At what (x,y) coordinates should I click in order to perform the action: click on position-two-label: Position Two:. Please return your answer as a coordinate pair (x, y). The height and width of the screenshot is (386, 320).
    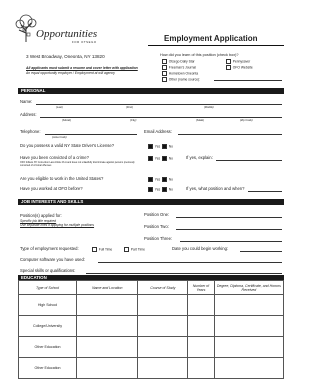
    Looking at the image, I should click on (156, 226).